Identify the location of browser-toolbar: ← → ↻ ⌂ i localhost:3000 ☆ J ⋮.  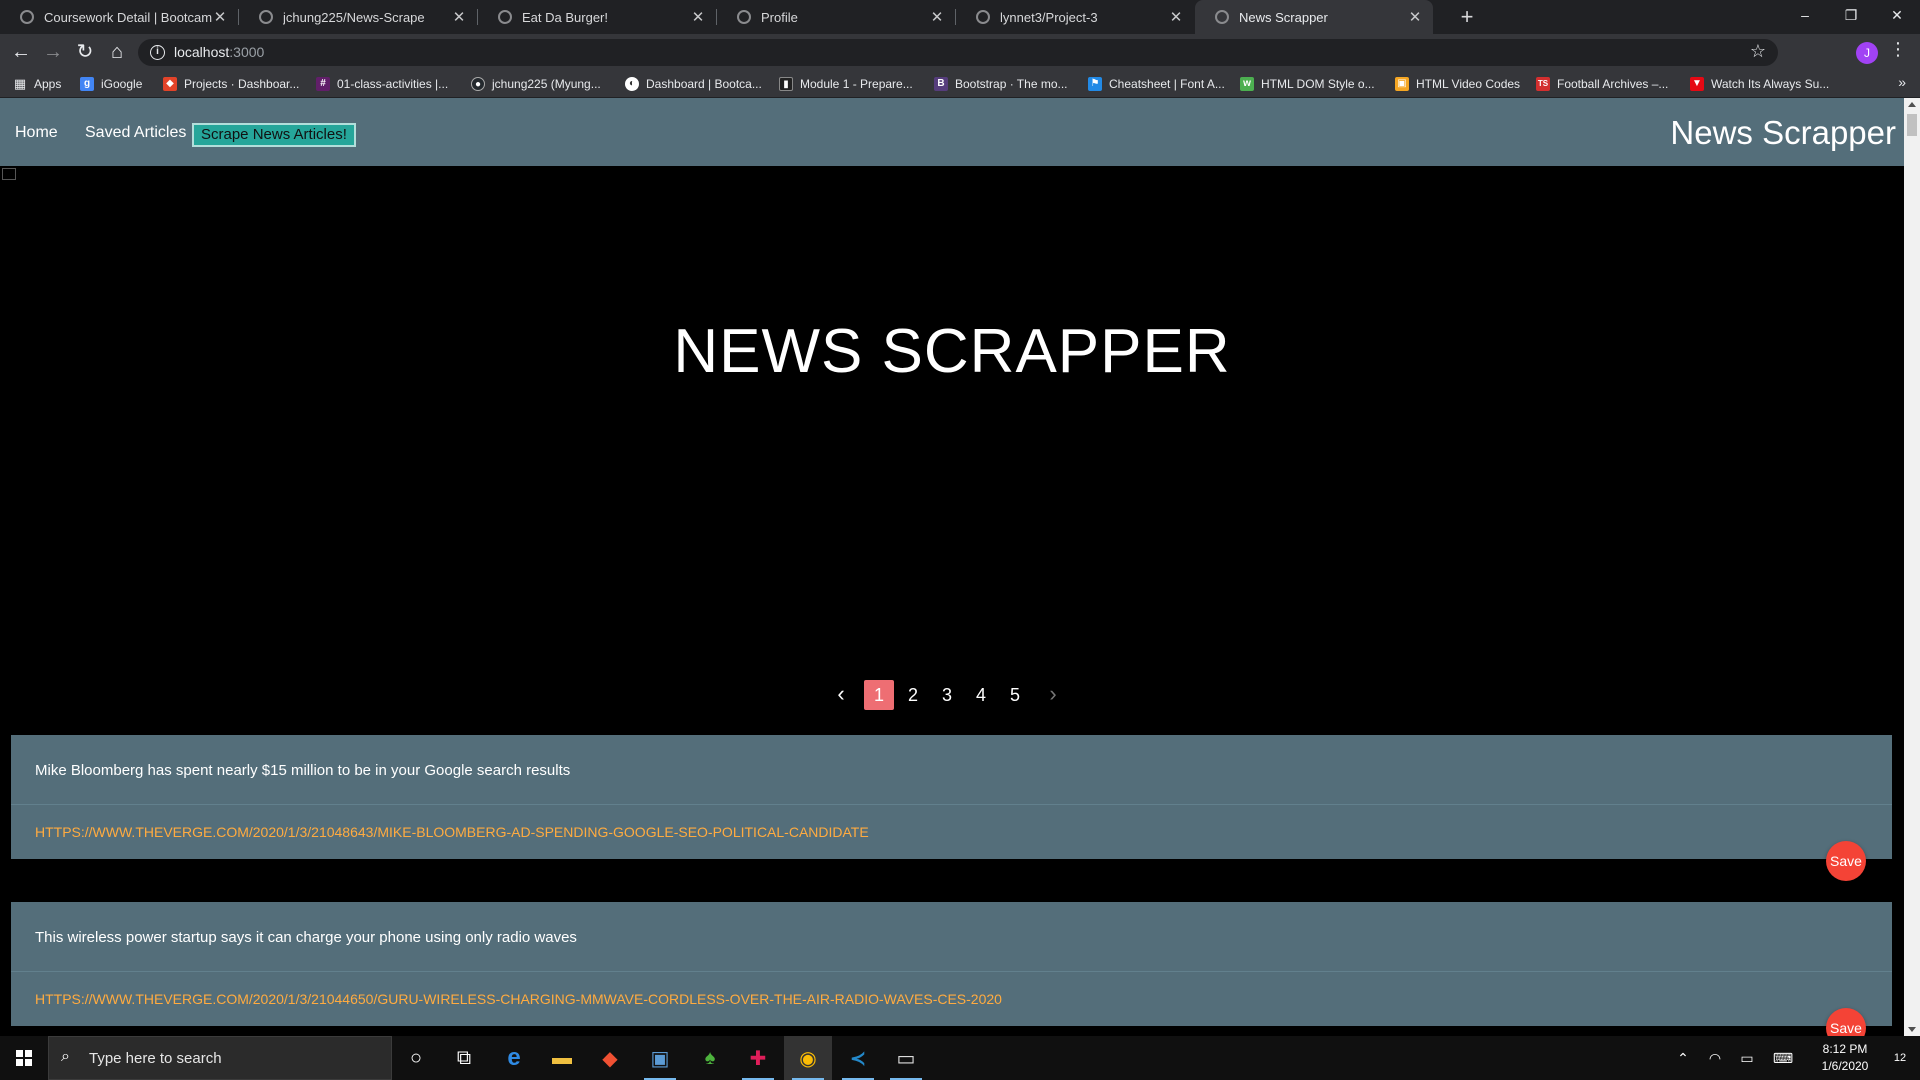
(960, 52).